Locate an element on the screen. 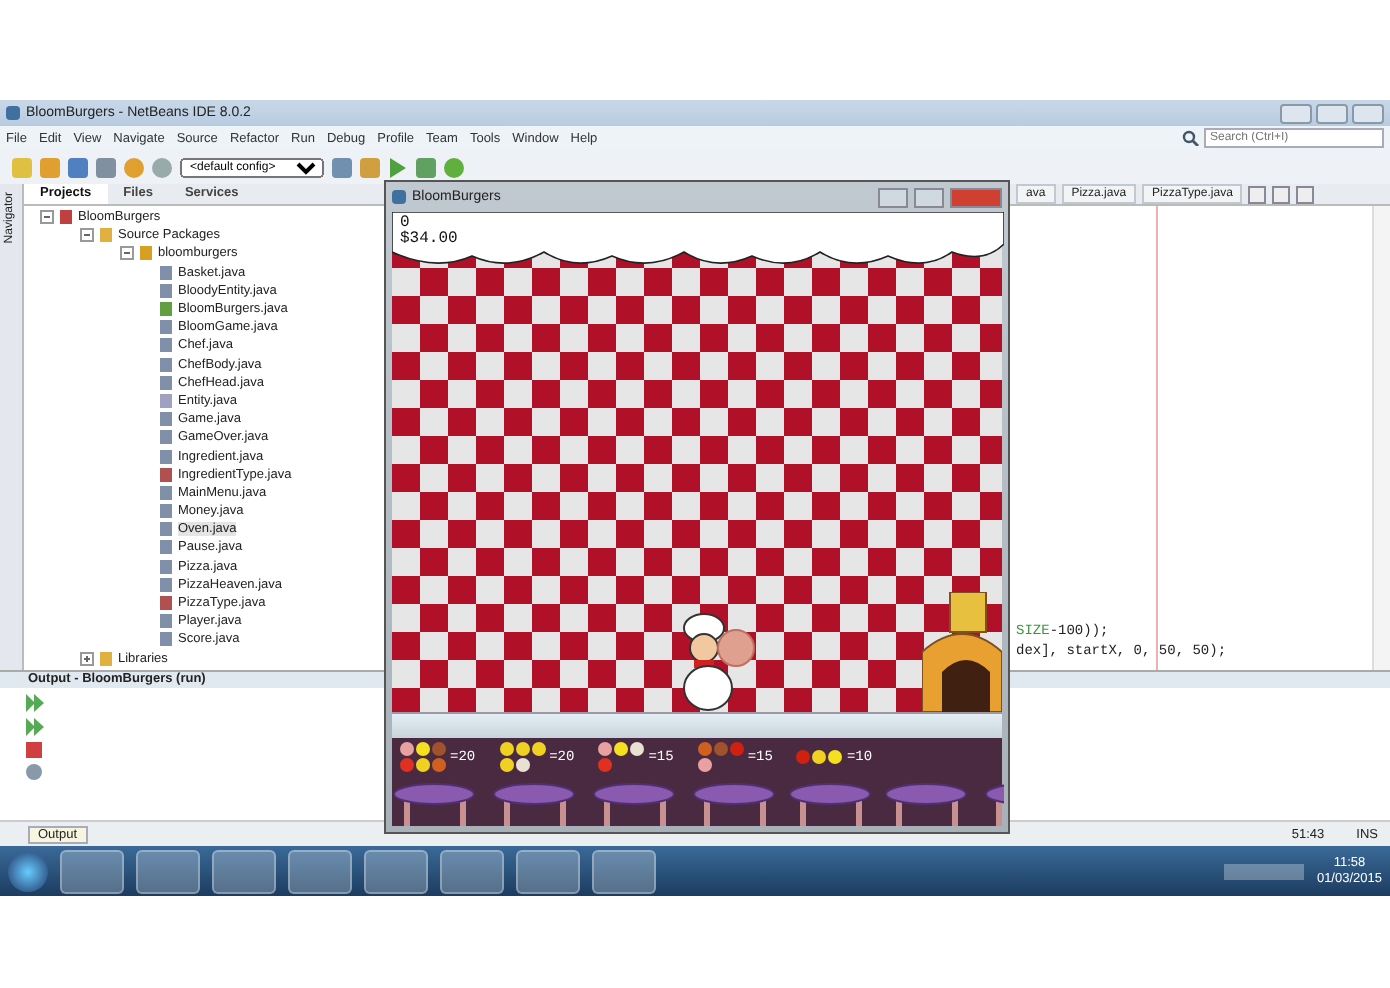 This screenshot has width=1390, height=988. oven-drawing is located at coordinates (962, 652).